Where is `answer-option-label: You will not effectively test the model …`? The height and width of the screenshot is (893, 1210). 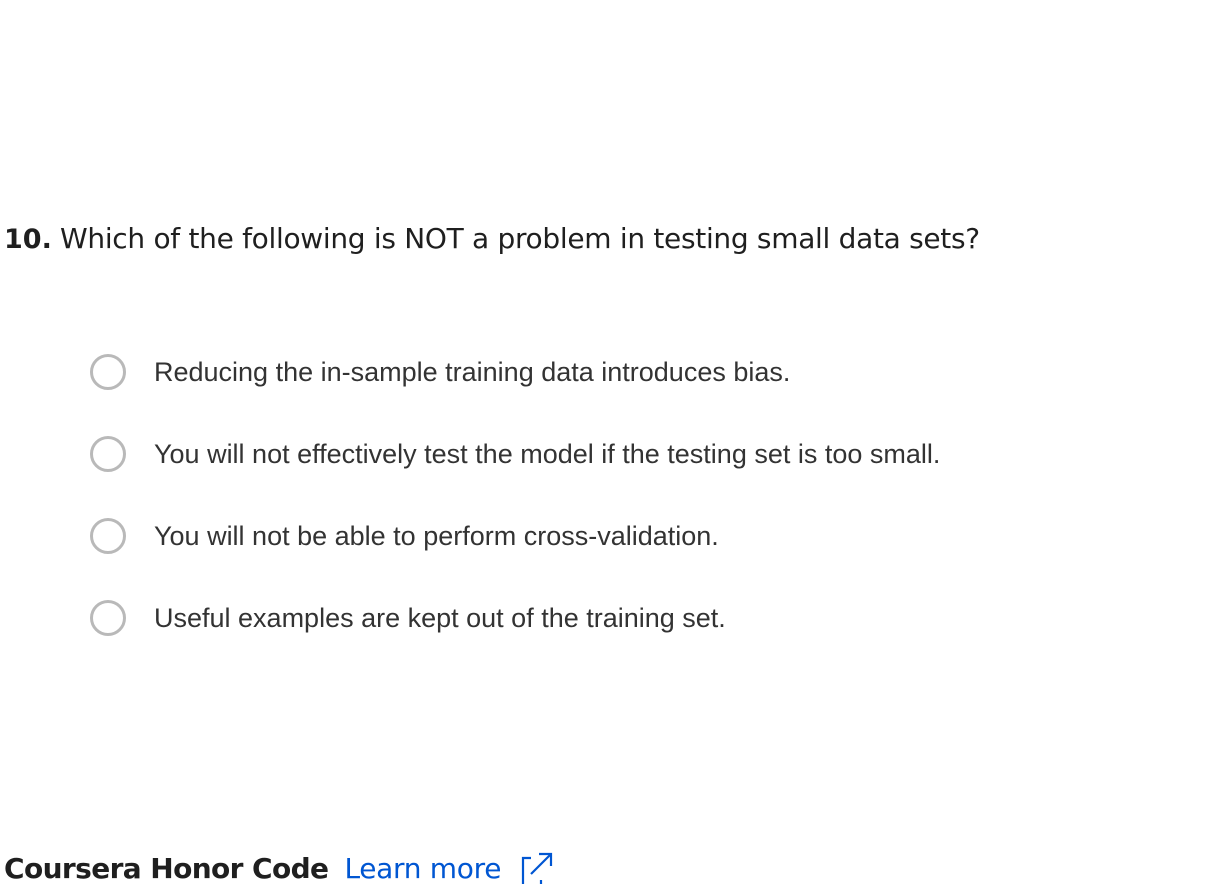 answer-option-label: You will not effectively test the model … is located at coordinates (547, 453).